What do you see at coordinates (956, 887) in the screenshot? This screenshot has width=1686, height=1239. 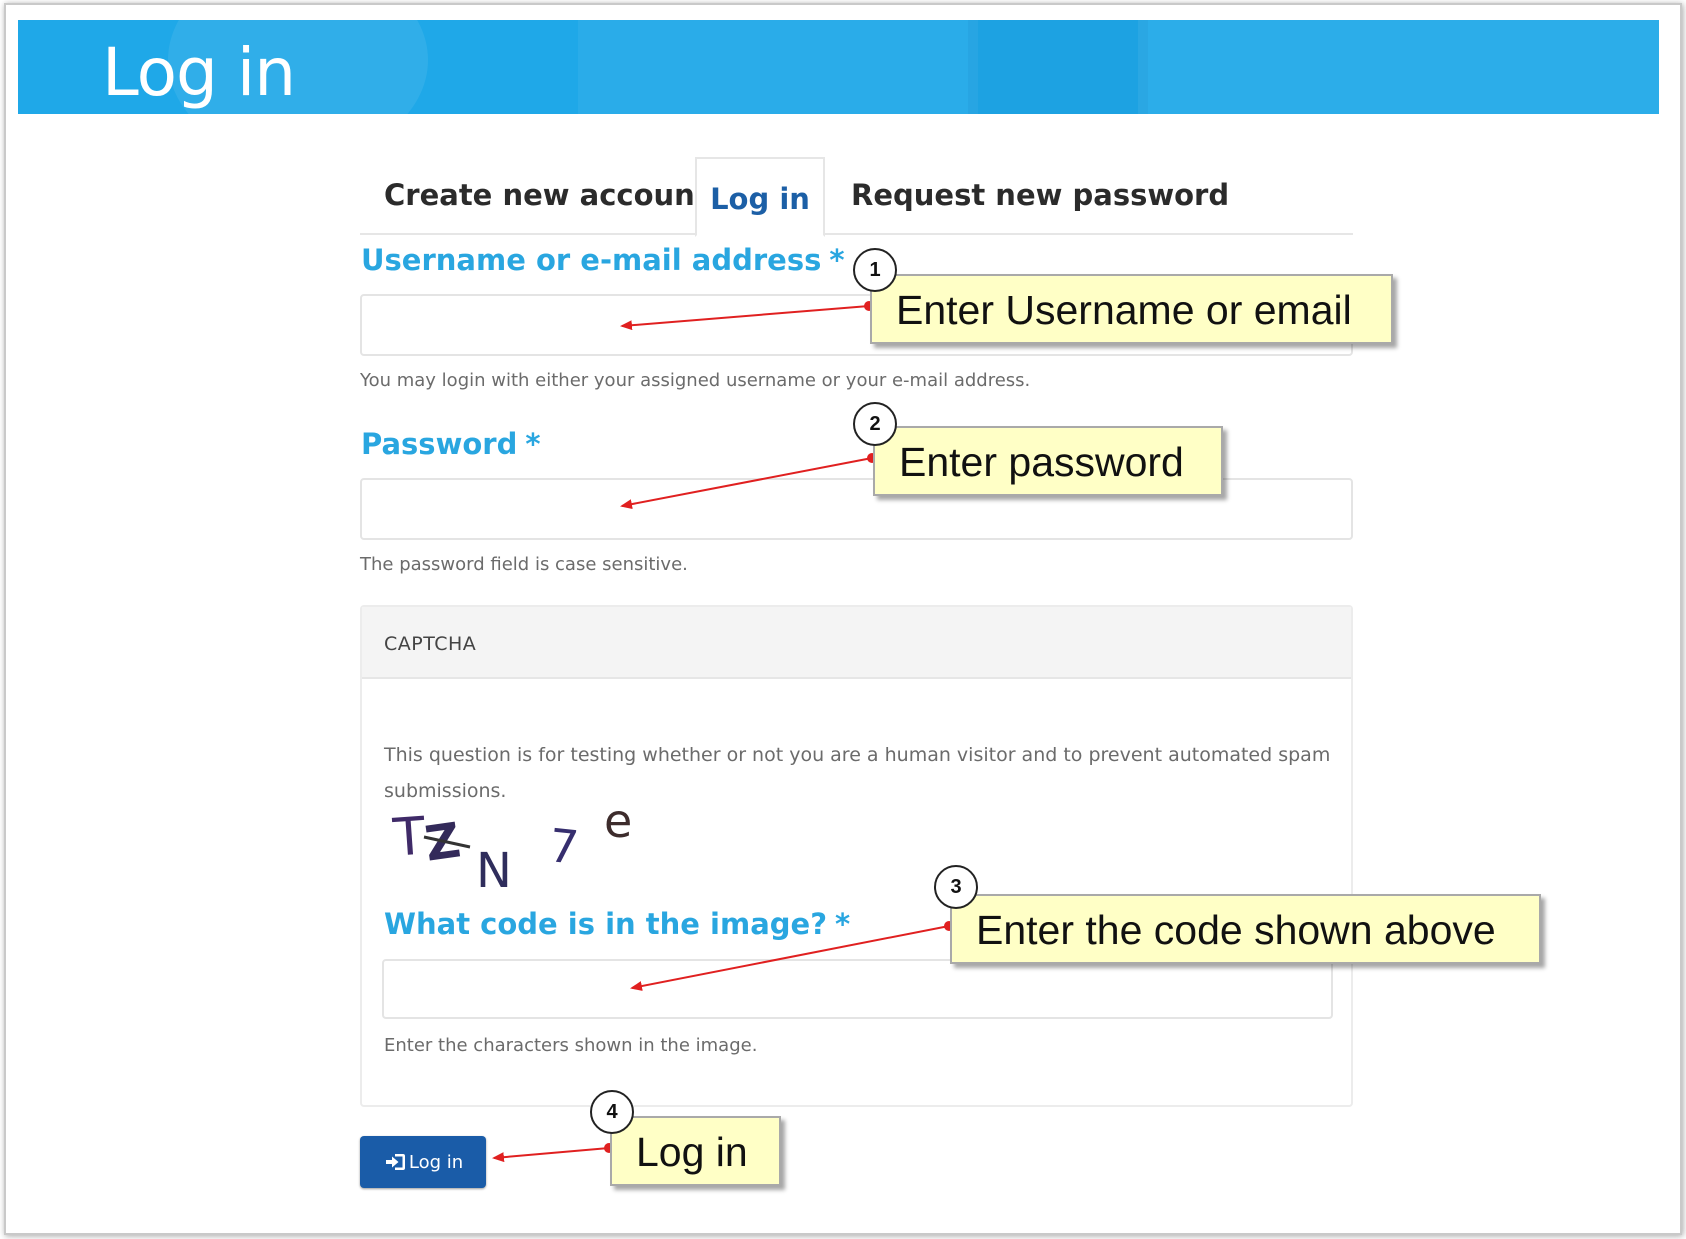 I see `callout-3-number: 3` at bounding box center [956, 887].